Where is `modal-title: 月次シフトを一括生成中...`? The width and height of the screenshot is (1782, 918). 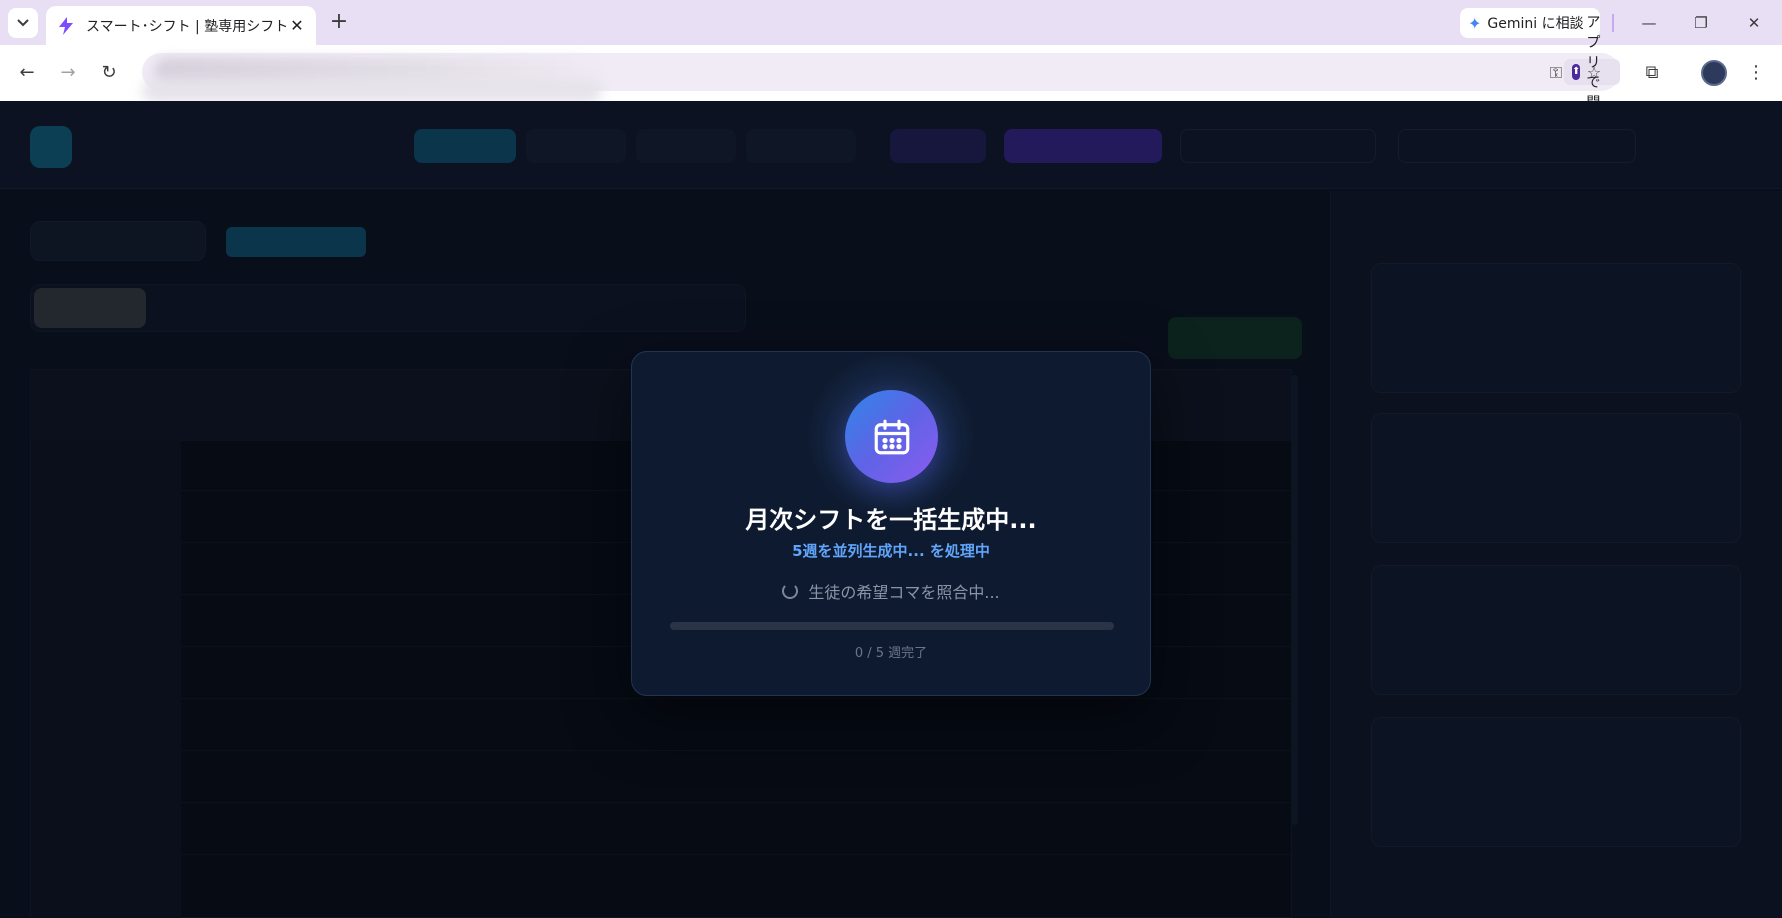
modal-title: 月次シフトを一括生成中... is located at coordinates (891, 520).